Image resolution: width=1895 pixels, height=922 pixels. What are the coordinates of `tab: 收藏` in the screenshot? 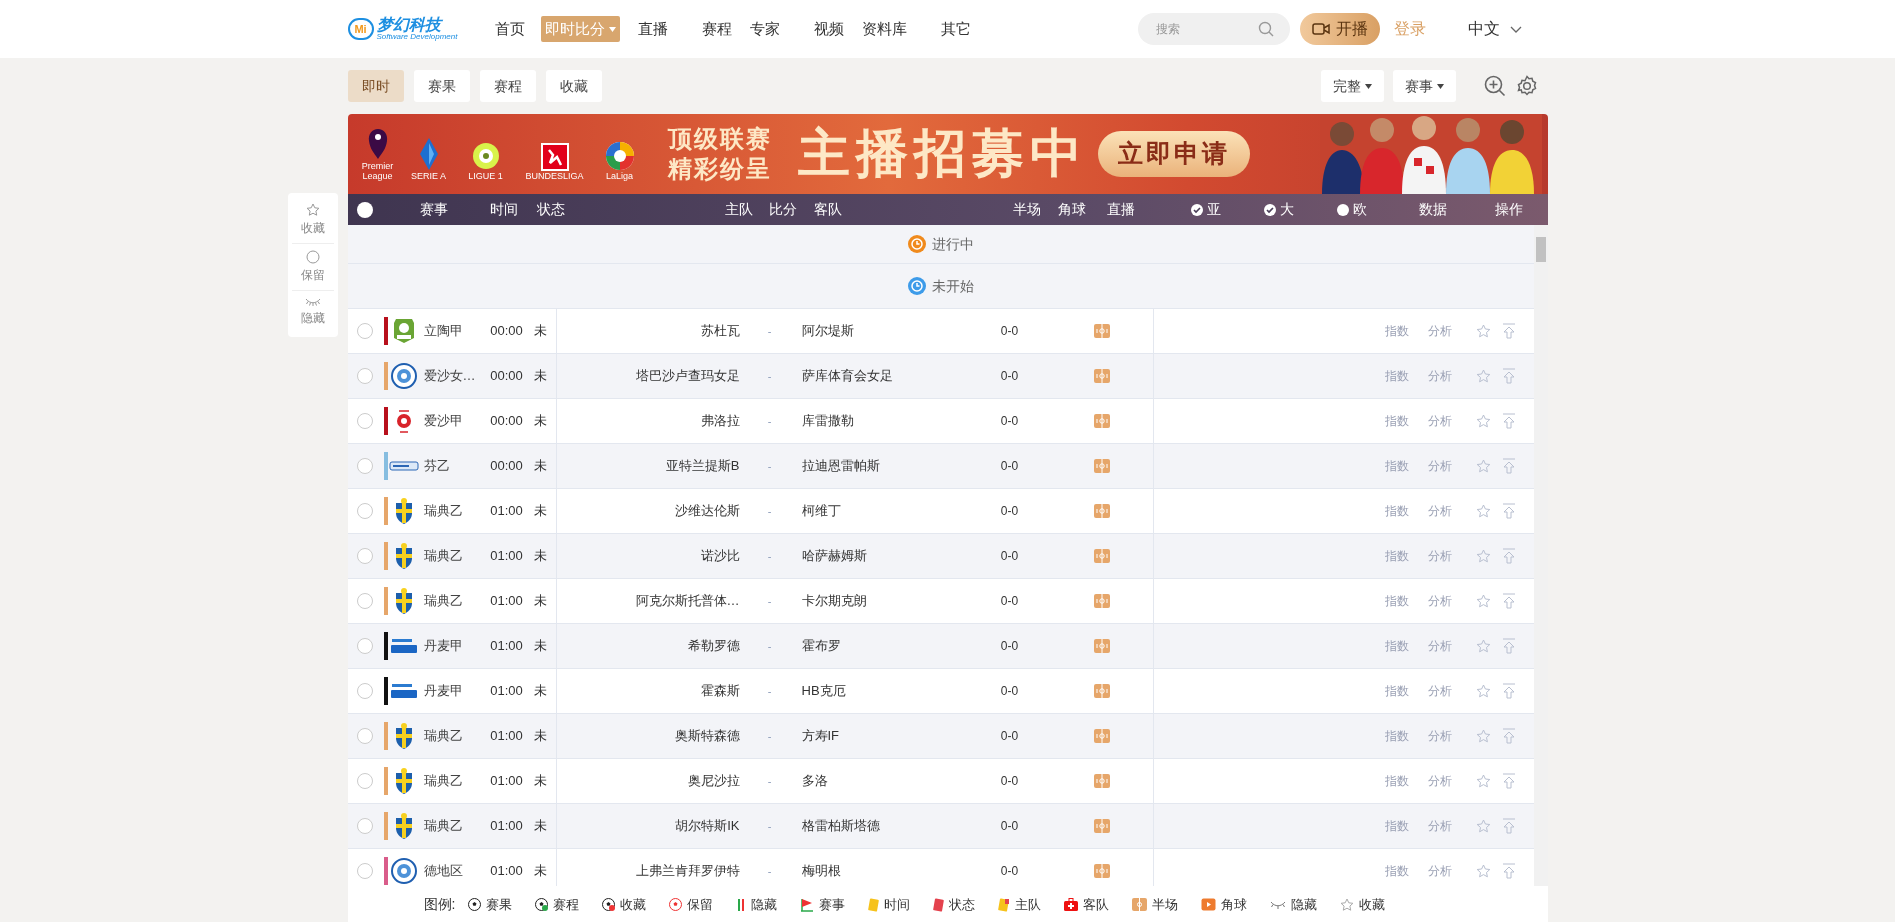 It's located at (573, 86).